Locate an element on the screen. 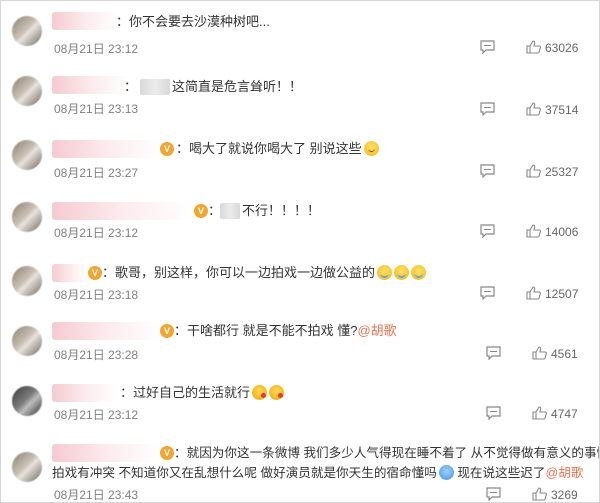 Image resolution: width=600 pixels, height=503 pixels. like-count: 3269 is located at coordinates (564, 495).